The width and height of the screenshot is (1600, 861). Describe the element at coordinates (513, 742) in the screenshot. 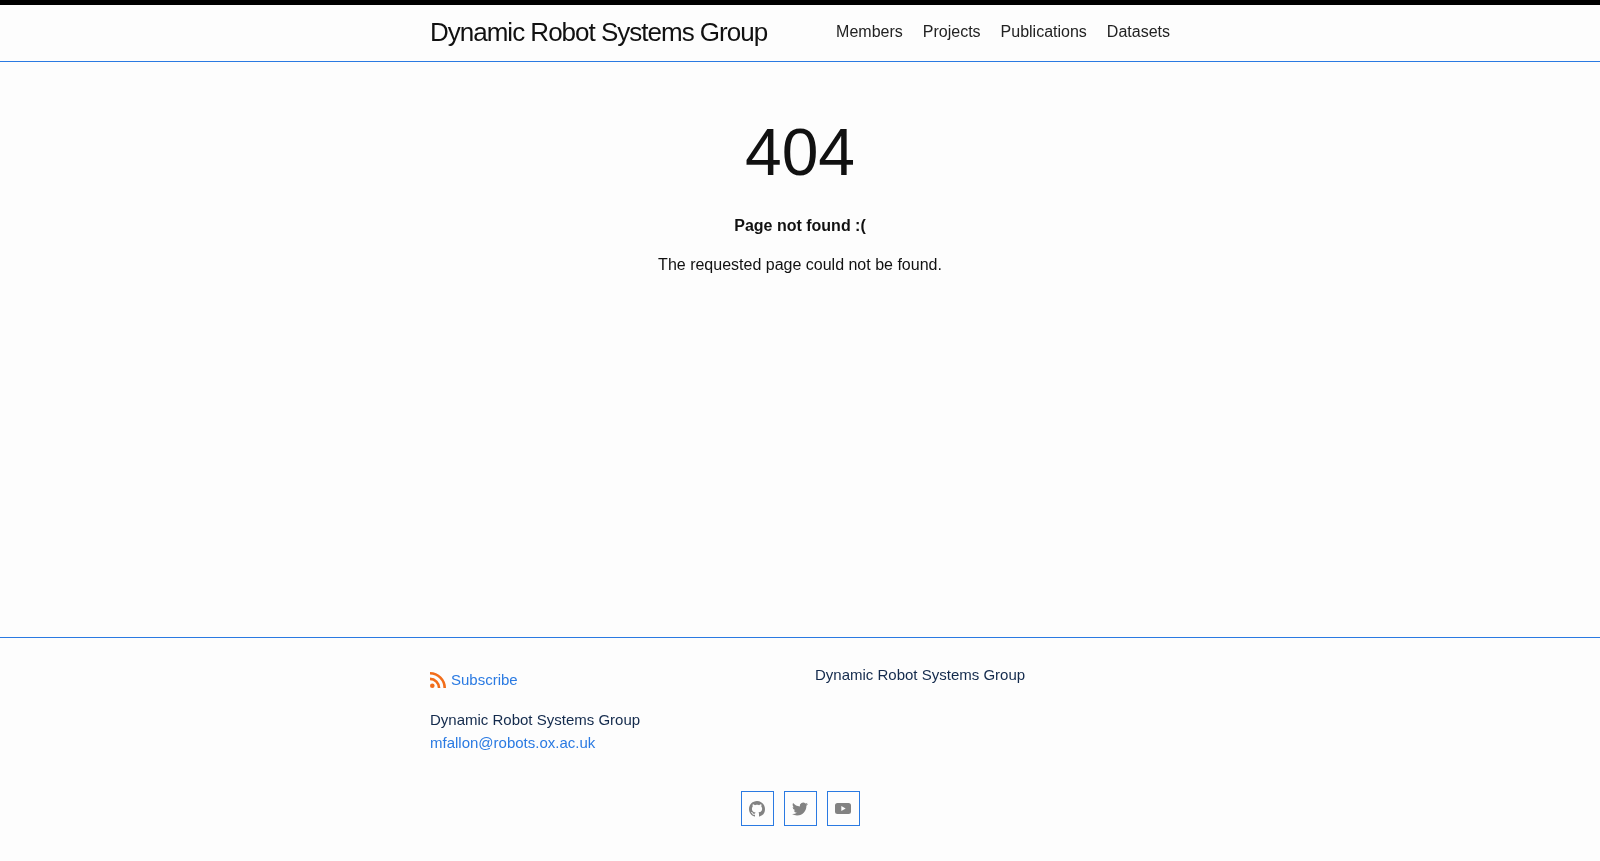

I see `email-link: mfallon@robots.ox.ac.uk` at that location.